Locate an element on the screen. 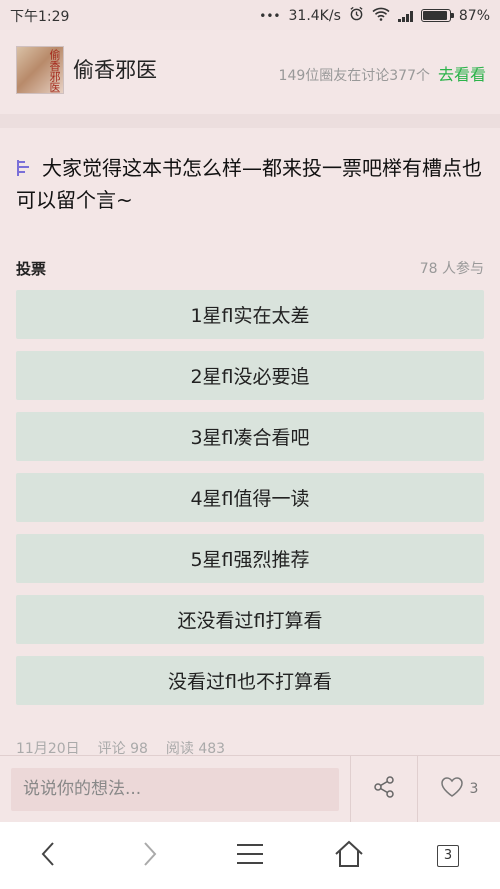 The height and width of the screenshot is (889, 500). vote-option-plan-to-read: 还没看过ﬂ打算看 is located at coordinates (250, 619).